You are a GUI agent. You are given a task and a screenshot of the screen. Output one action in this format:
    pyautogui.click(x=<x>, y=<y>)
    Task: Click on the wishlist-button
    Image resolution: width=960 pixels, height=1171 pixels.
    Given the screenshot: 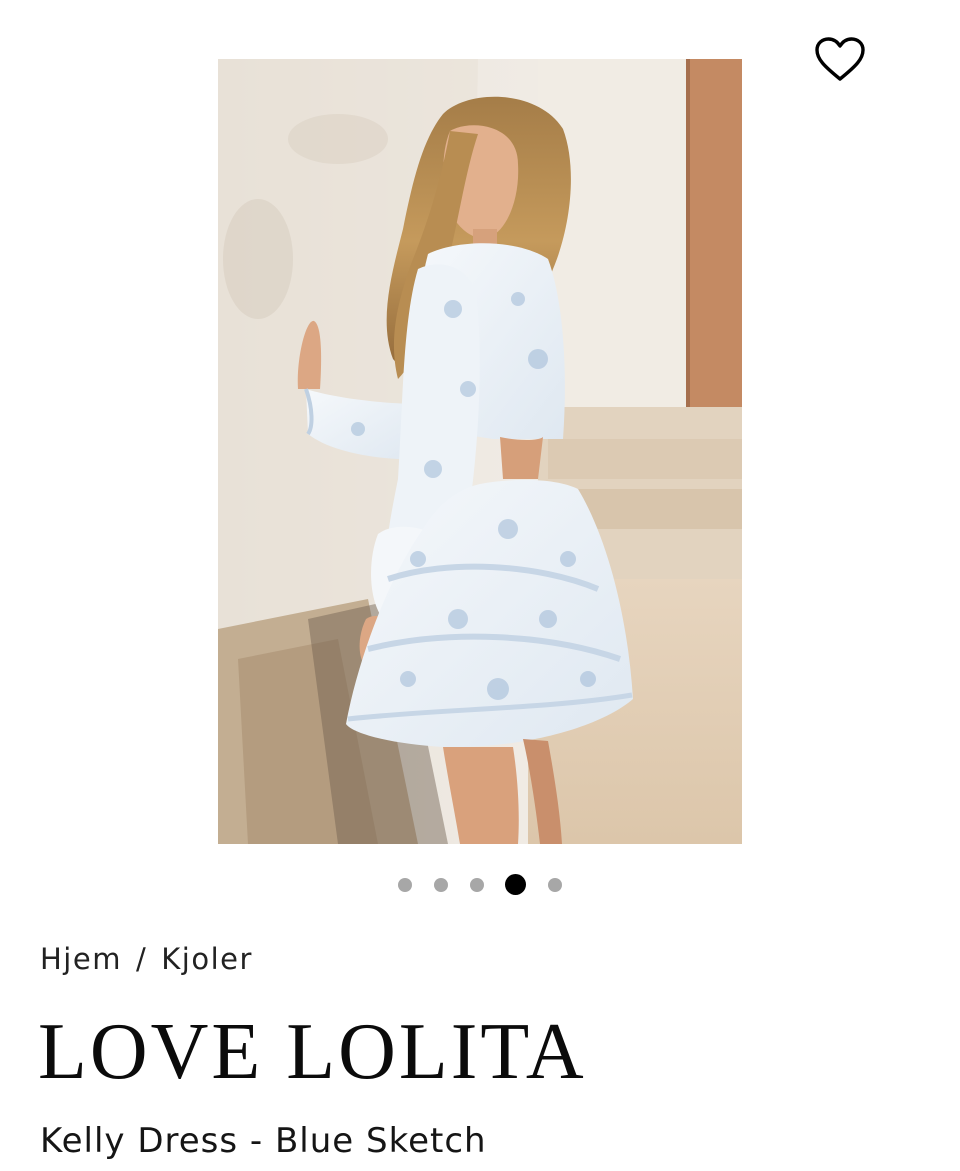 What is the action you would take?
    pyautogui.click(x=840, y=60)
    